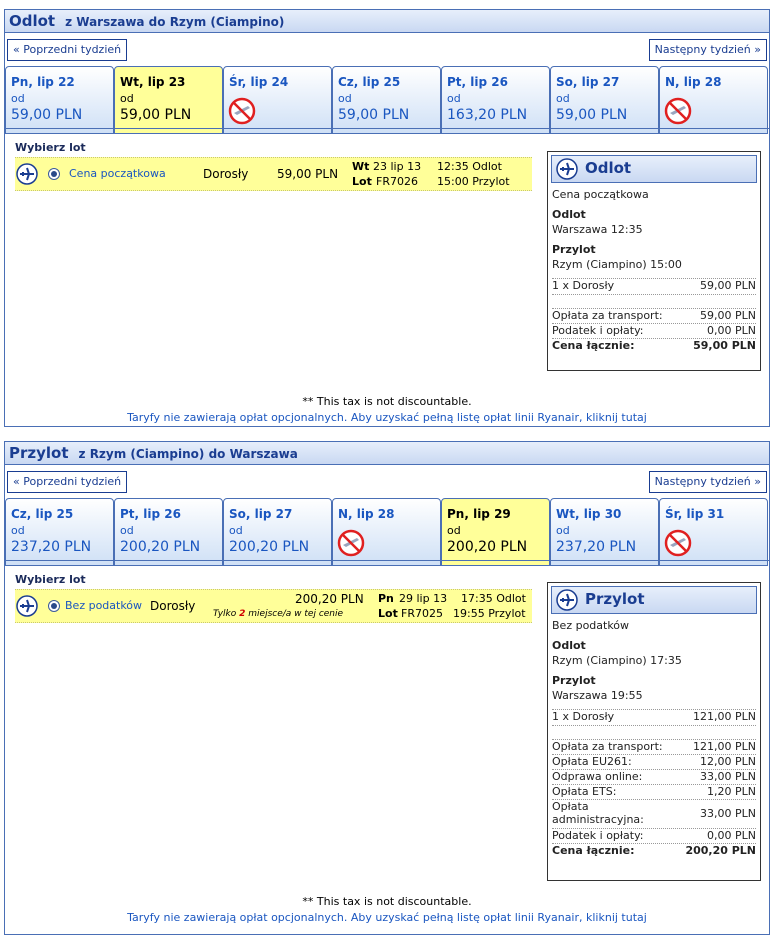 The image size is (778, 941). Describe the element at coordinates (598, 813) in the screenshot. I see `fee-label: Opłata administracyjna:` at that location.